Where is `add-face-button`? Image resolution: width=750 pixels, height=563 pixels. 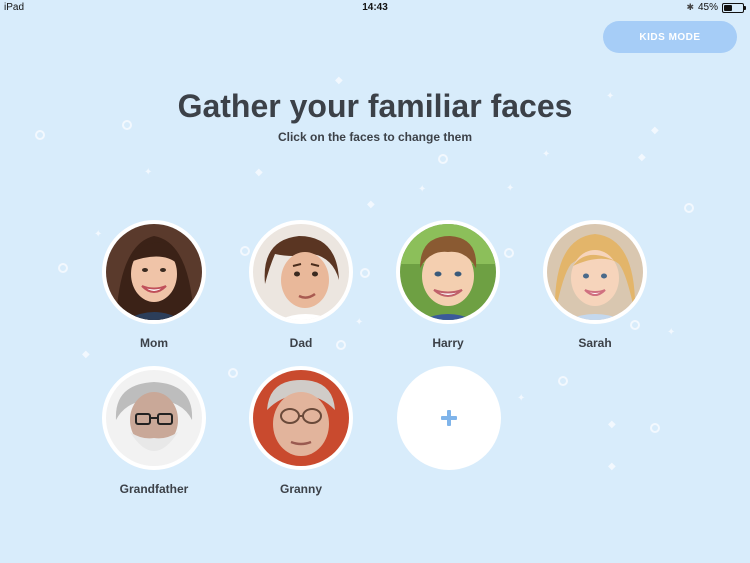 add-face-button is located at coordinates (449, 418).